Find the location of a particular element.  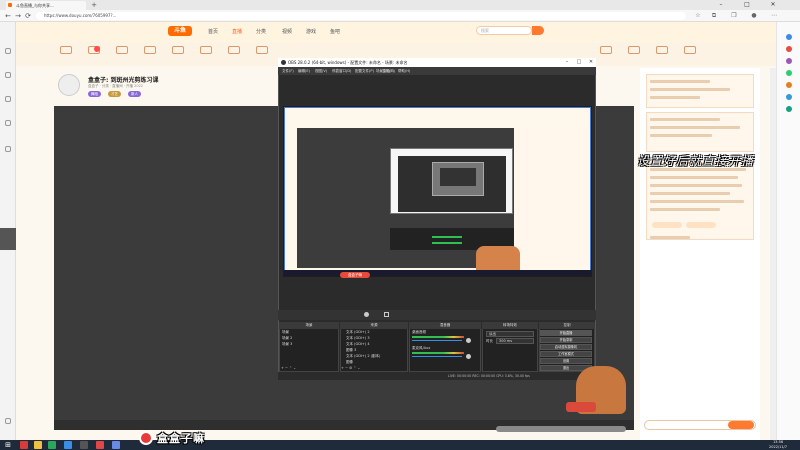

search-input: 搜索 is located at coordinates (504, 30).